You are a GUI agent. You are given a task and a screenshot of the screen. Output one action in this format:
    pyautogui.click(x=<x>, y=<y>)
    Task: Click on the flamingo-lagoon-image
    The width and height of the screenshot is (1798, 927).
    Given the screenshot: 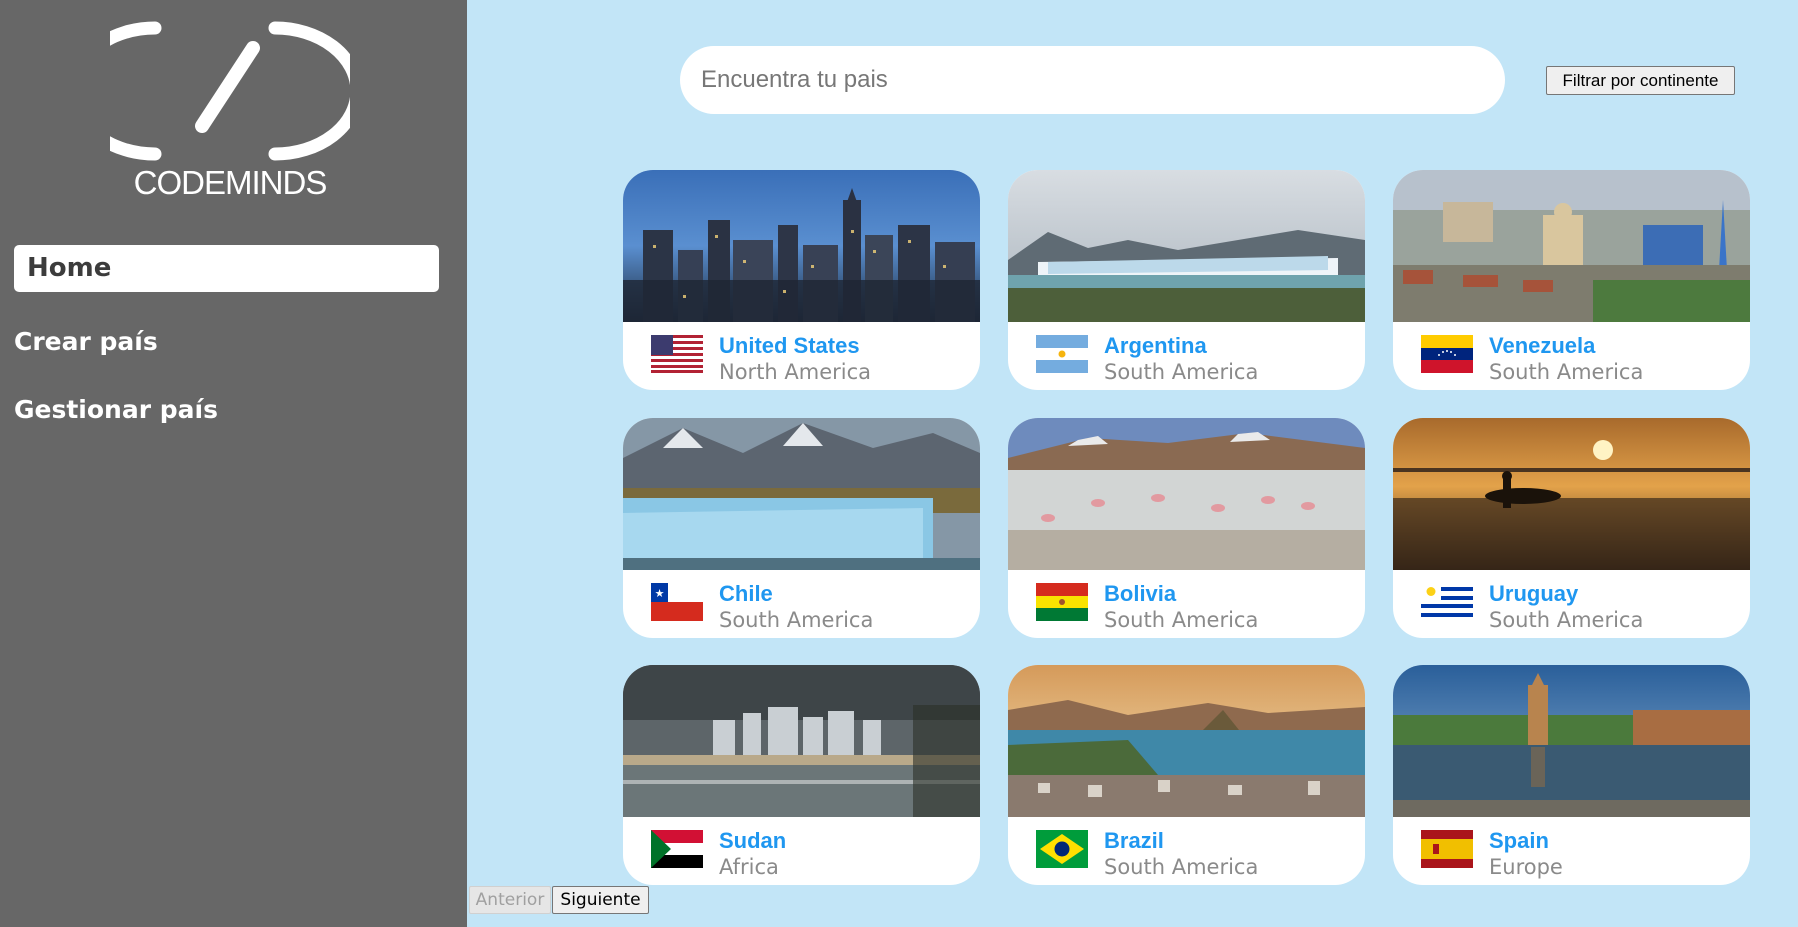 What is the action you would take?
    pyautogui.click(x=1186, y=494)
    